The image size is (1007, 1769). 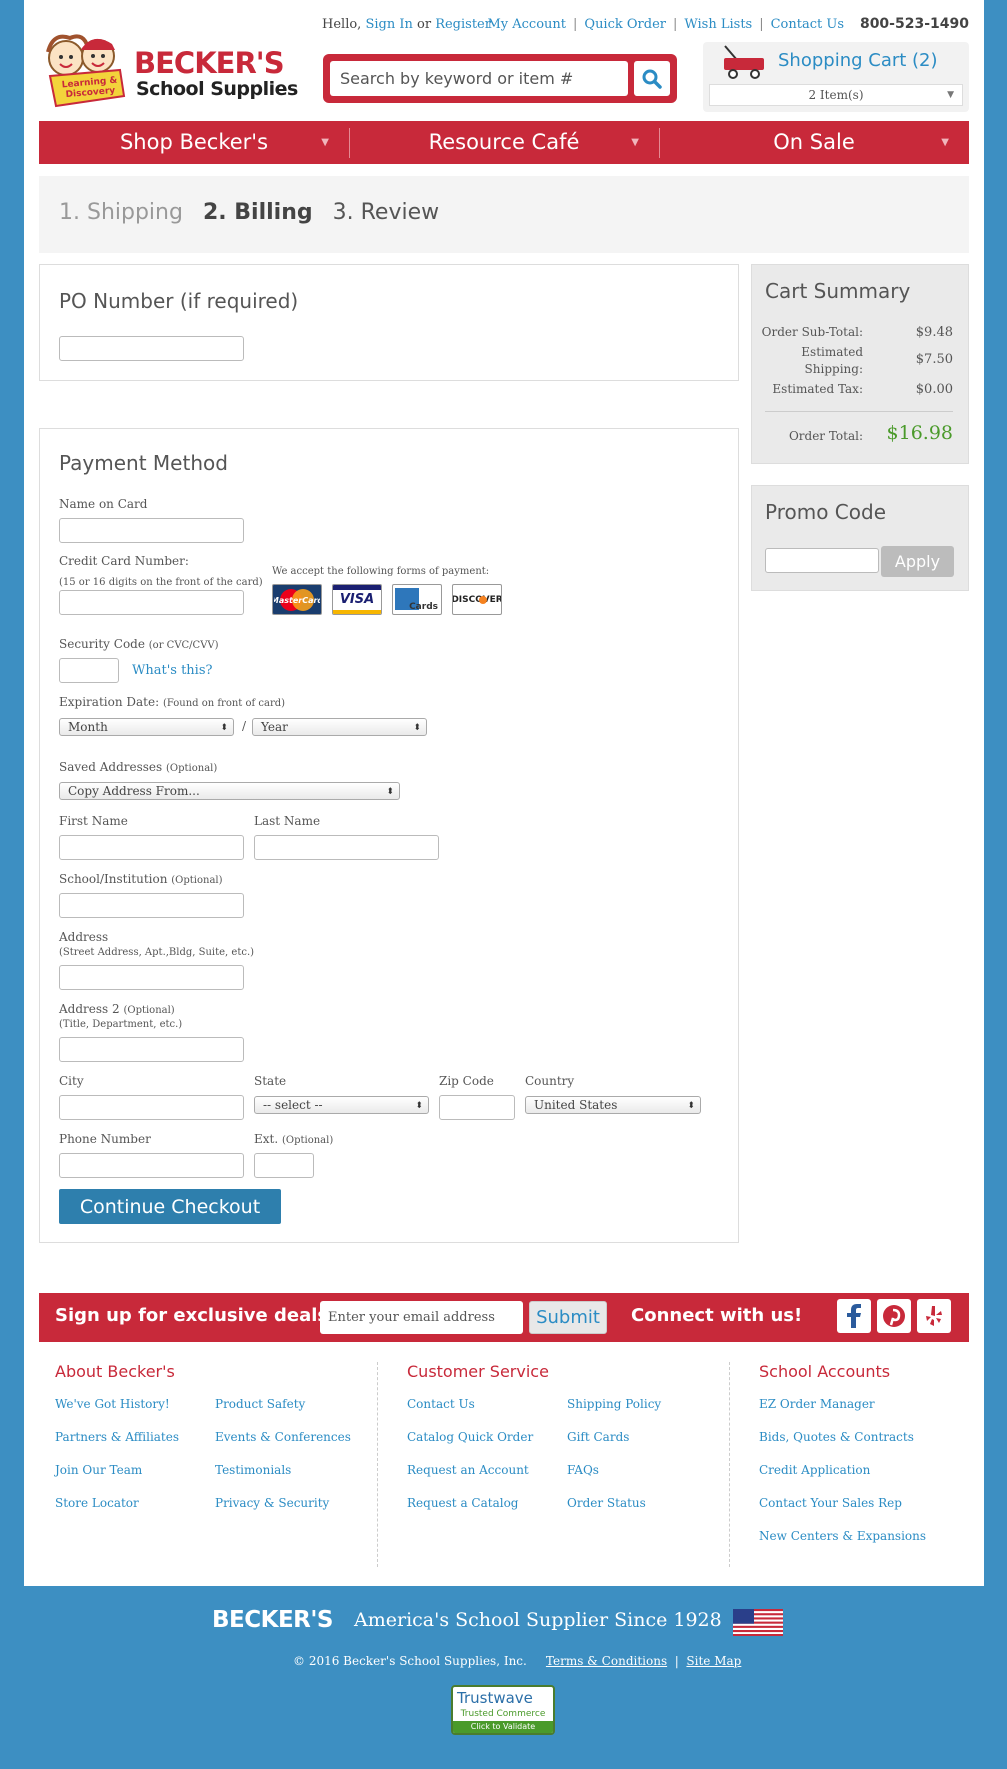 What do you see at coordinates (151, 348) in the screenshot?
I see `po-number-input` at bounding box center [151, 348].